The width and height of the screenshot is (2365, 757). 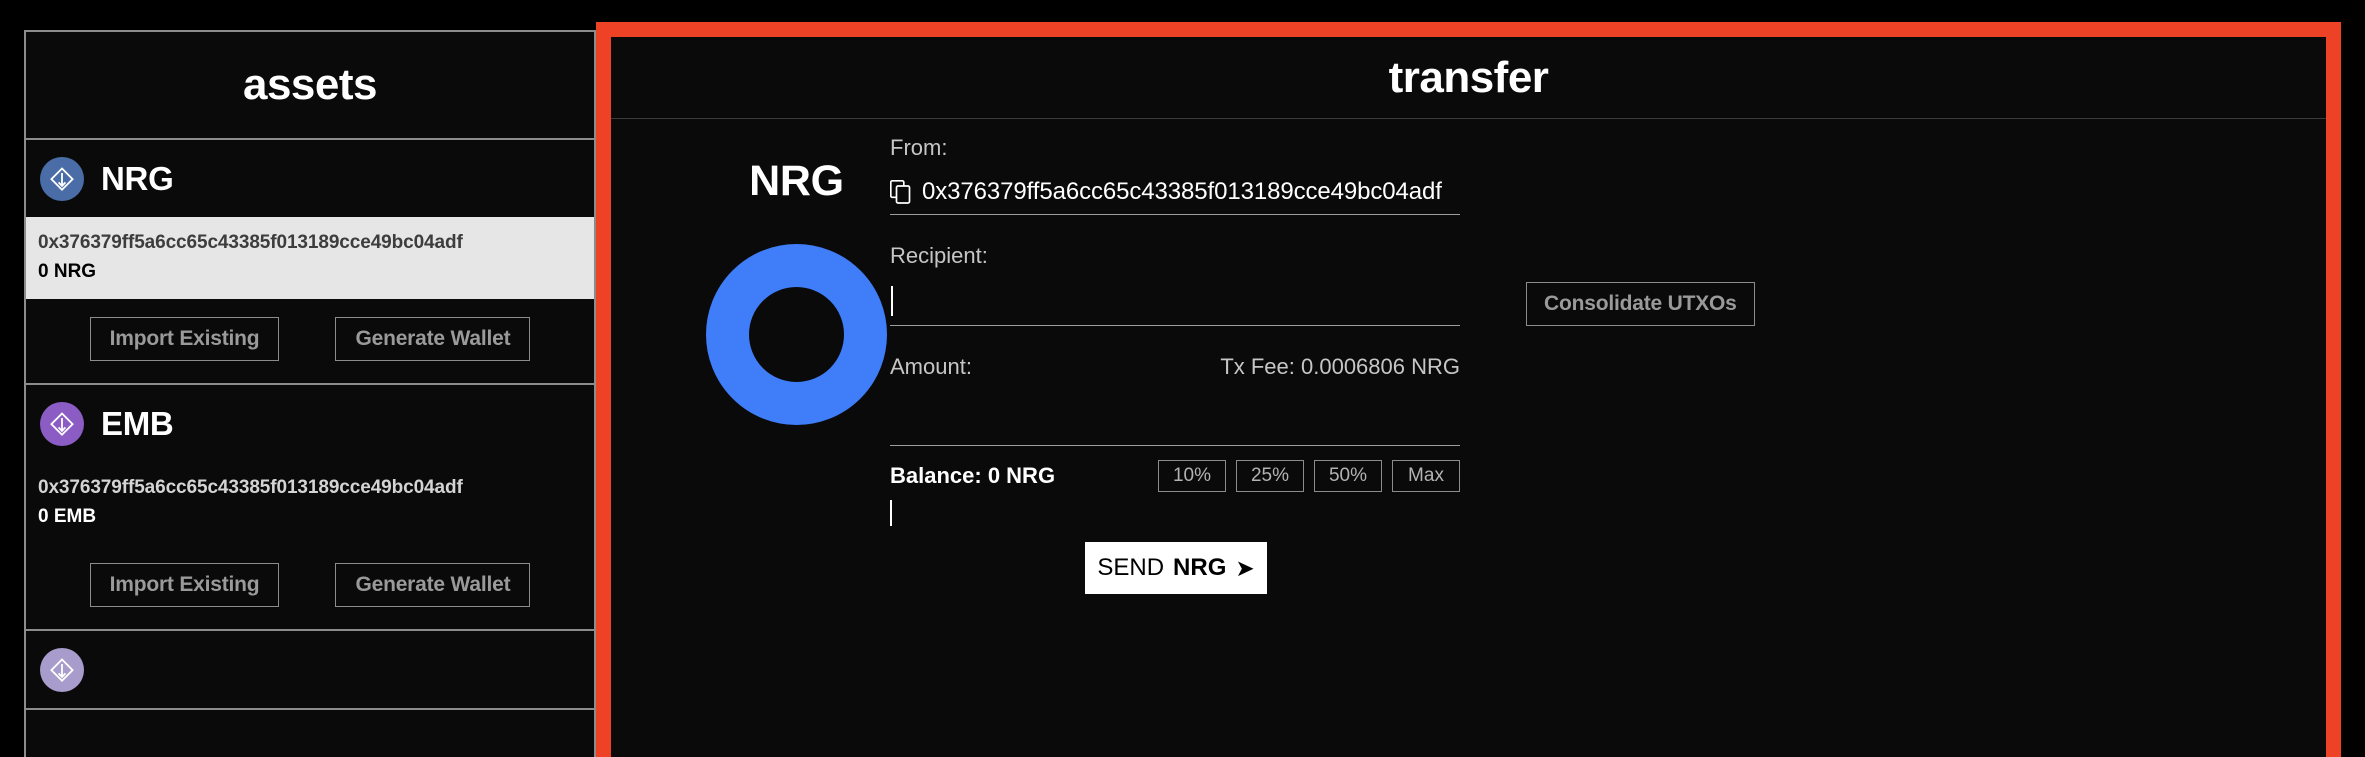 I want to click on recipient-input, so click(x=1179, y=301).